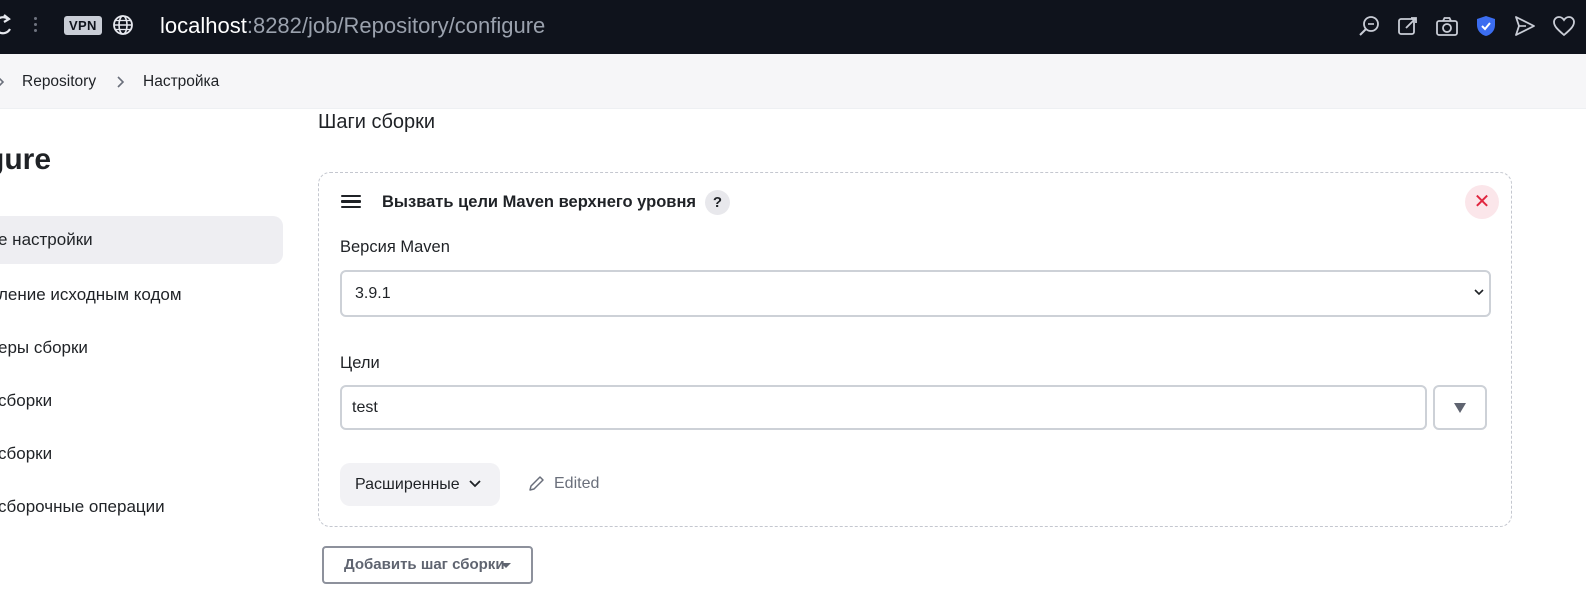 The height and width of the screenshot is (608, 1586). What do you see at coordinates (506, 565) in the screenshot?
I see `caret-down-icon` at bounding box center [506, 565].